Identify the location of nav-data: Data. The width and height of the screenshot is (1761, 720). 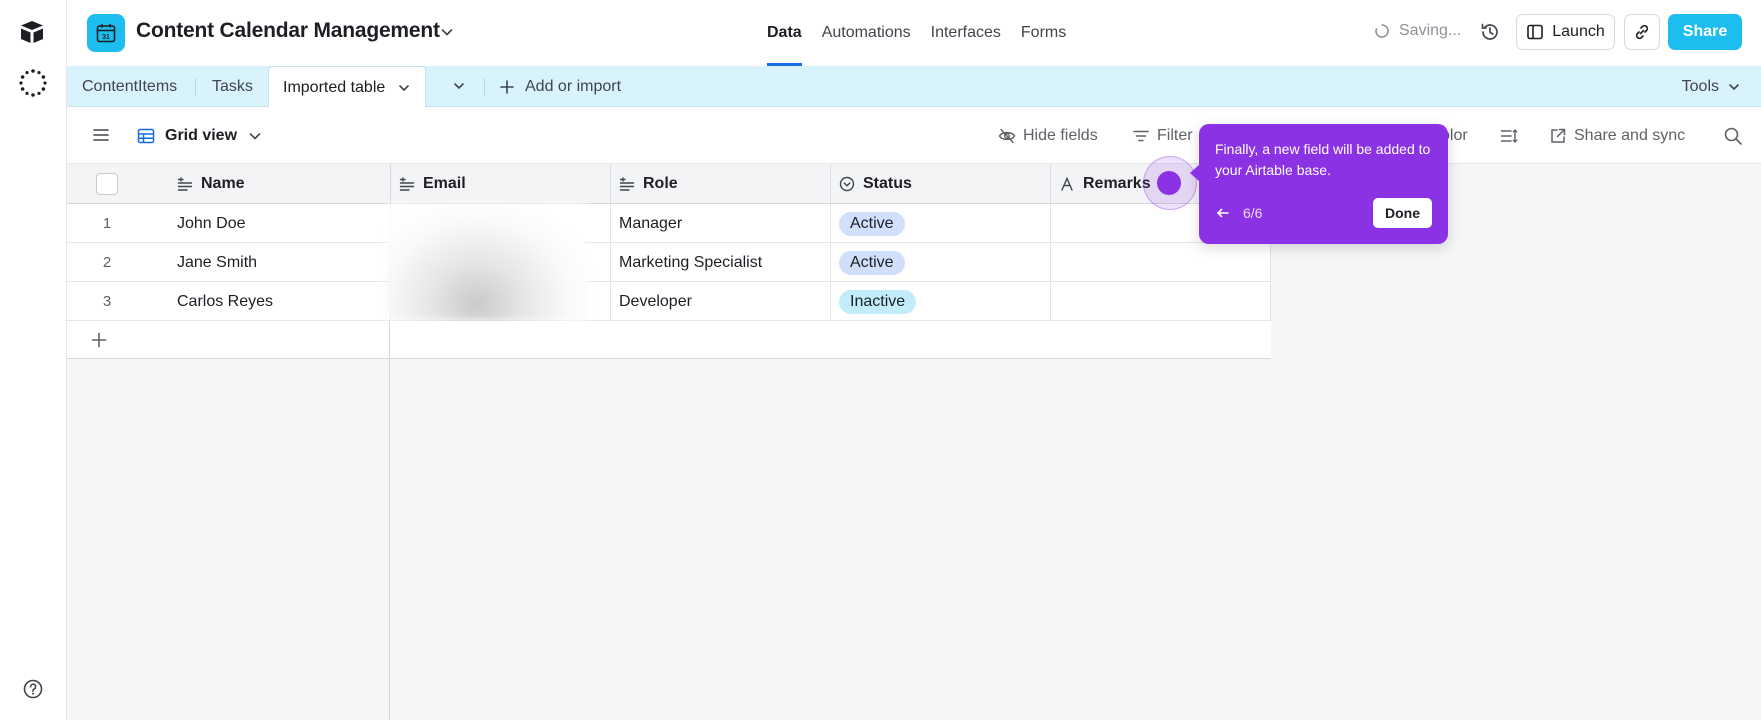
(784, 33).